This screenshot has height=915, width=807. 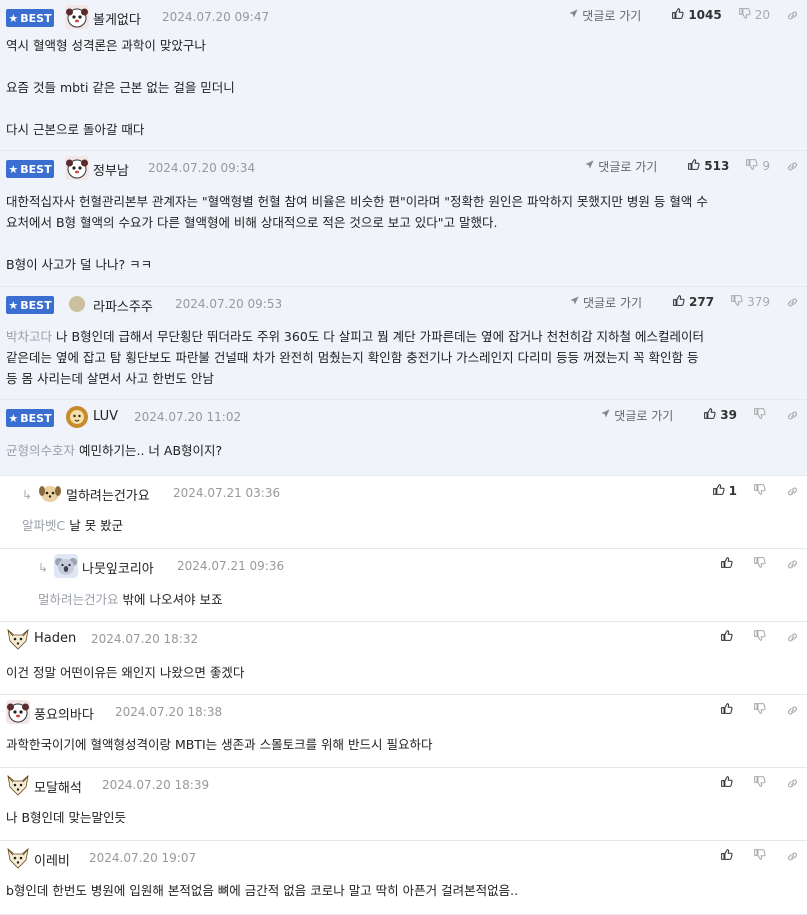 What do you see at coordinates (79, 264) in the screenshot?
I see `comment-text: B형이 사고가 덜 나나? ㅋㅋ` at bounding box center [79, 264].